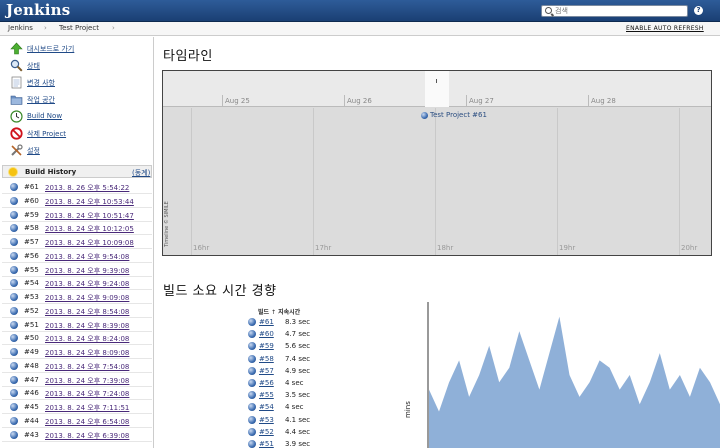 The image size is (720, 448). Describe the element at coordinates (220, 291) in the screenshot. I see `build-duration-trend-title: 빌드 소요 시간 경향` at that location.